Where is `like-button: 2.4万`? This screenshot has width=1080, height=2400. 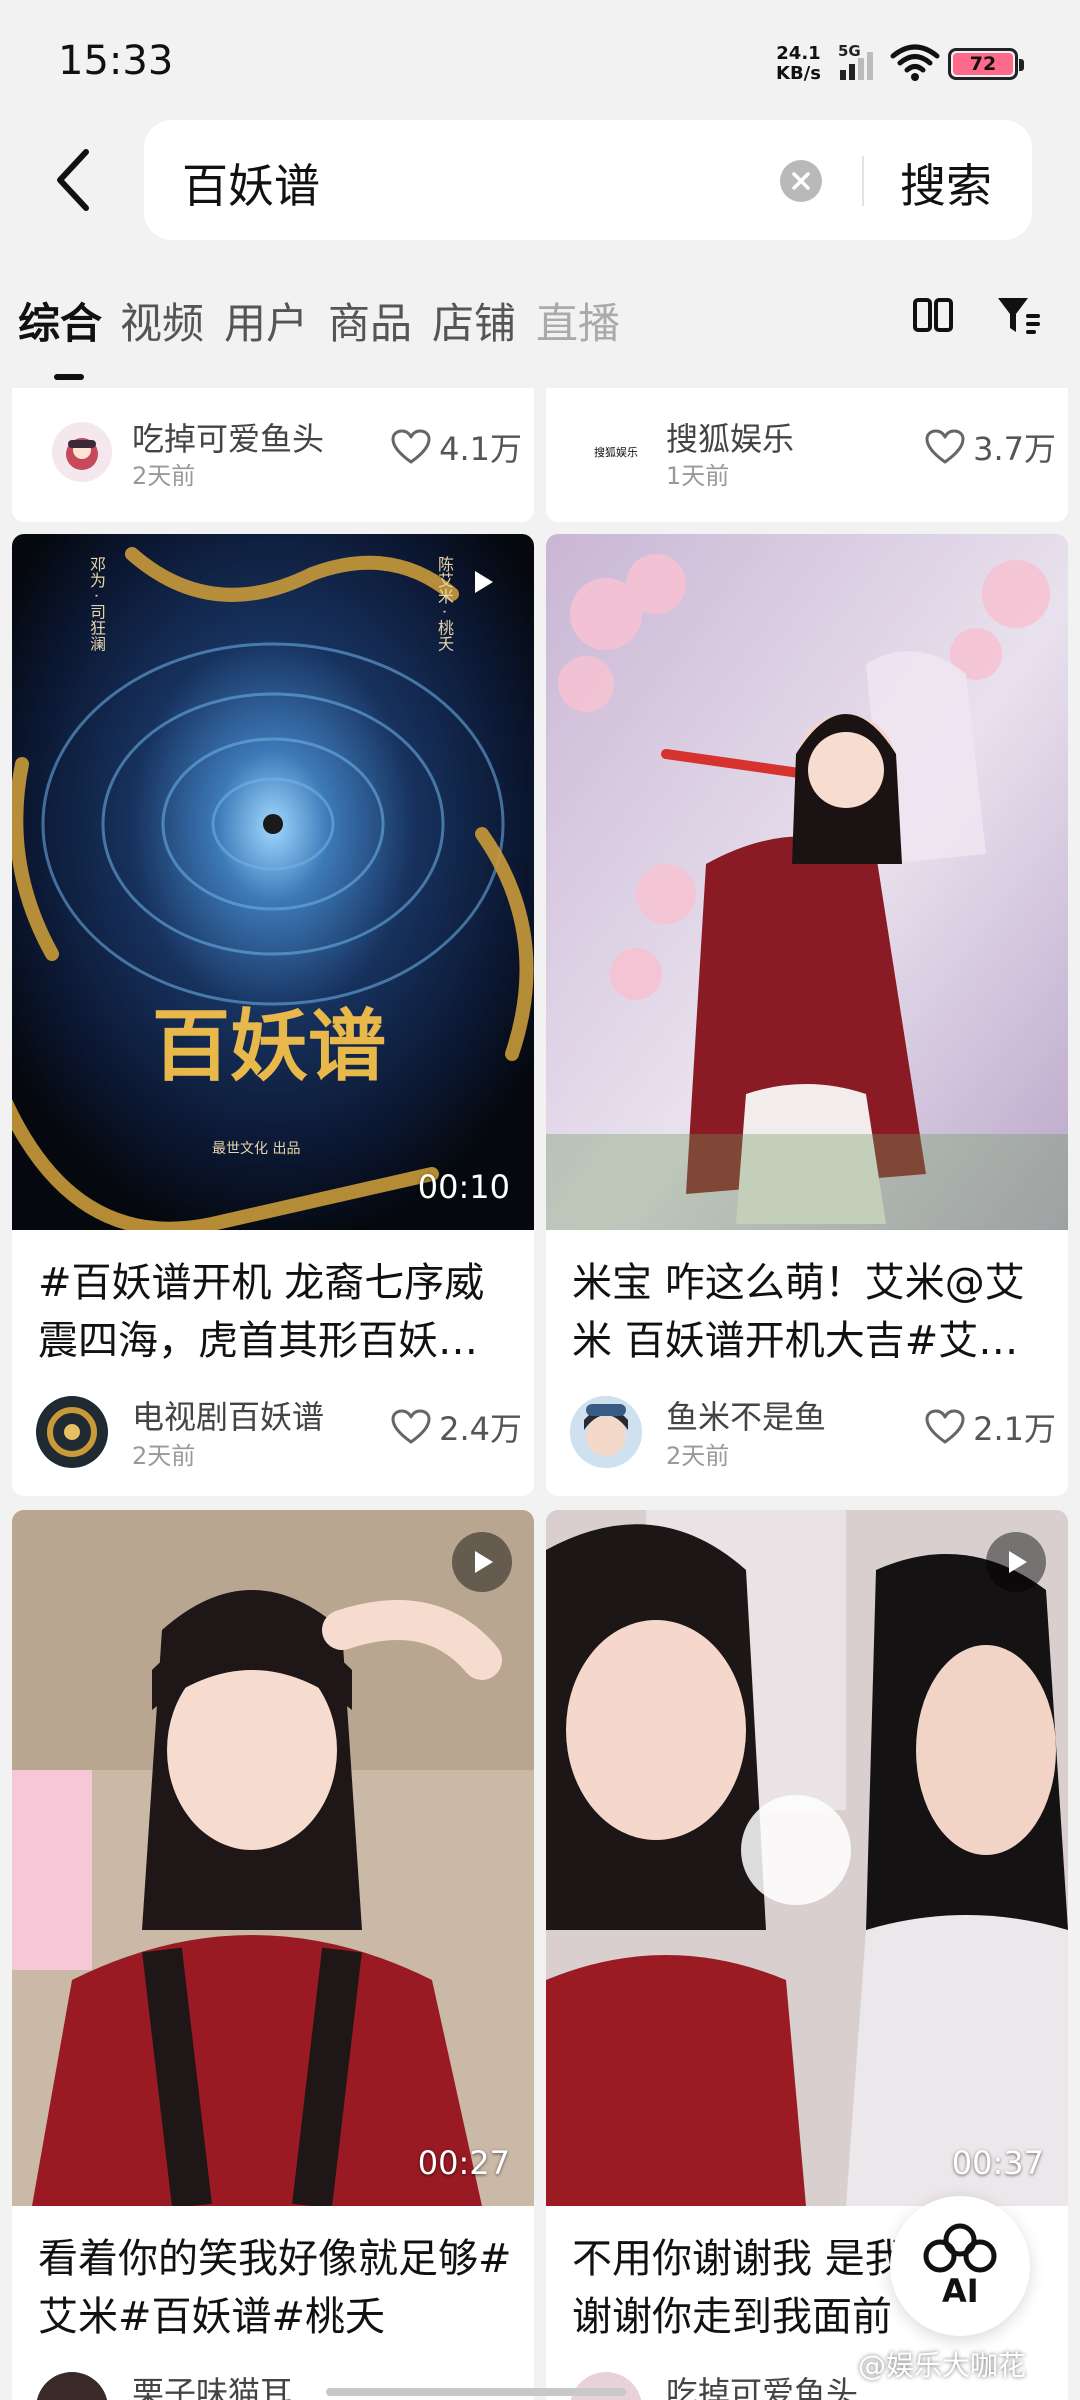
like-button: 2.4万 is located at coordinates (456, 1427).